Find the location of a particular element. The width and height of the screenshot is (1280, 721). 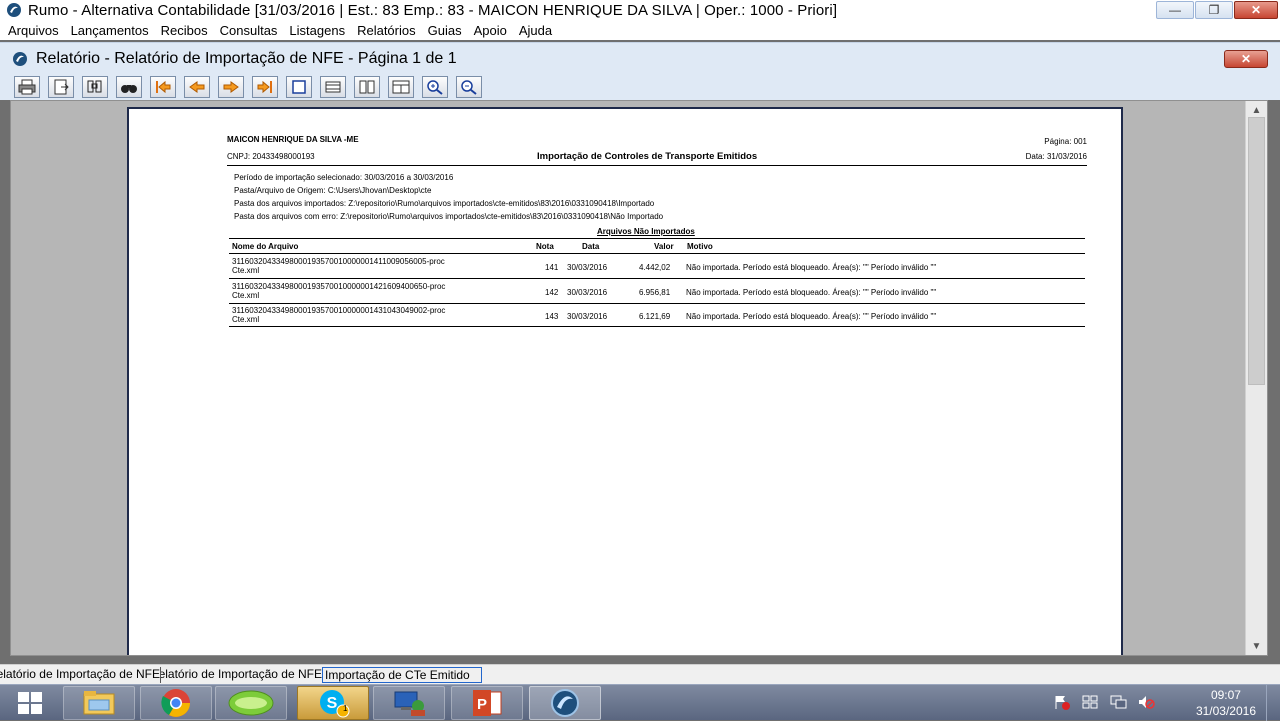

status-item-cte: Importação de CTe Emitido is located at coordinates (402, 674).